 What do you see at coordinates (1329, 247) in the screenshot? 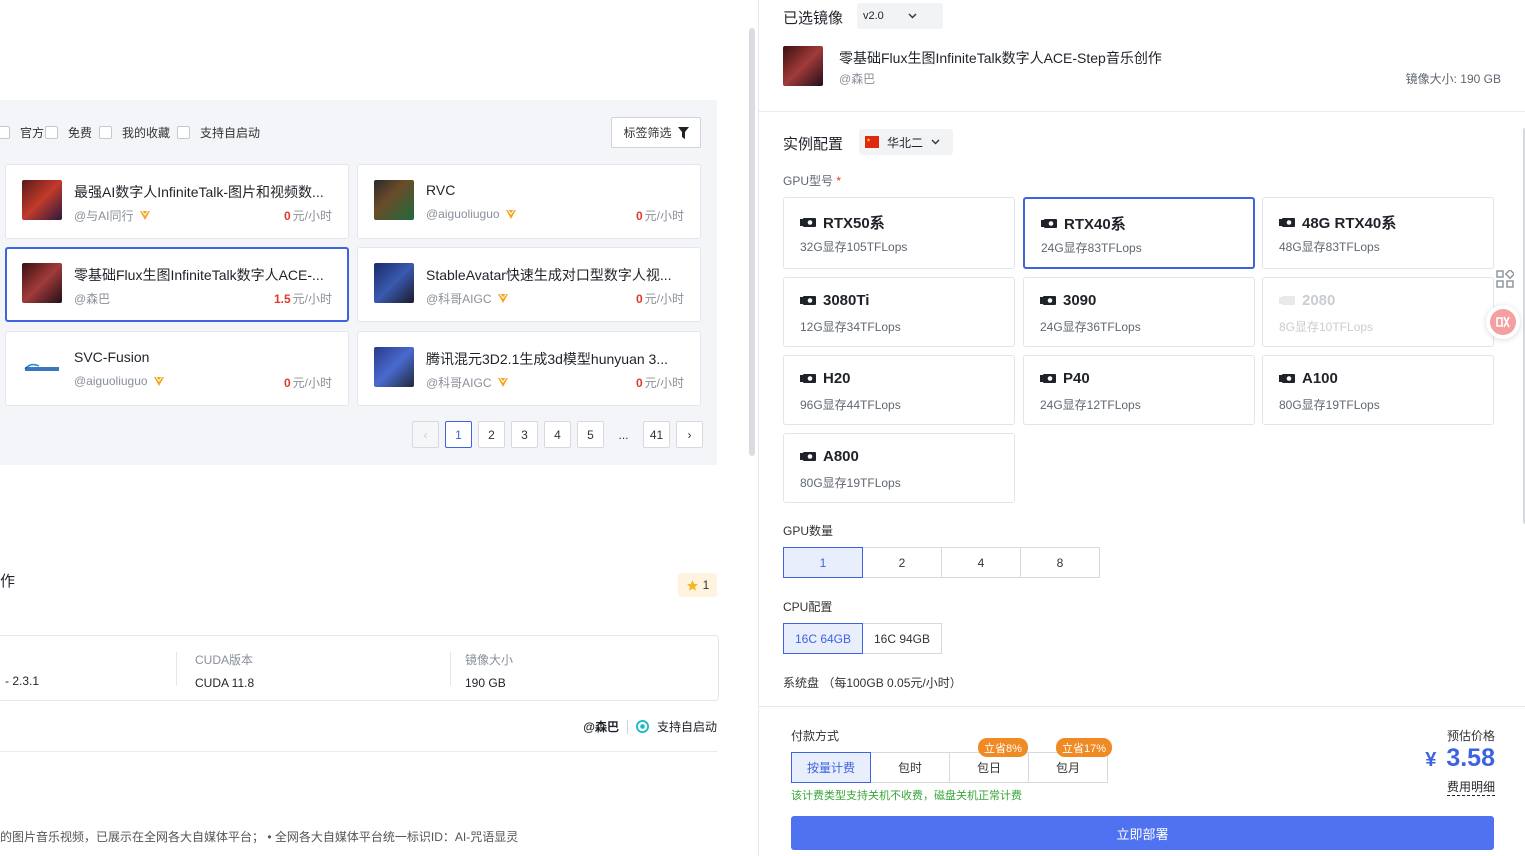
I see `gpu-spec: 48G显存83TFLops` at bounding box center [1329, 247].